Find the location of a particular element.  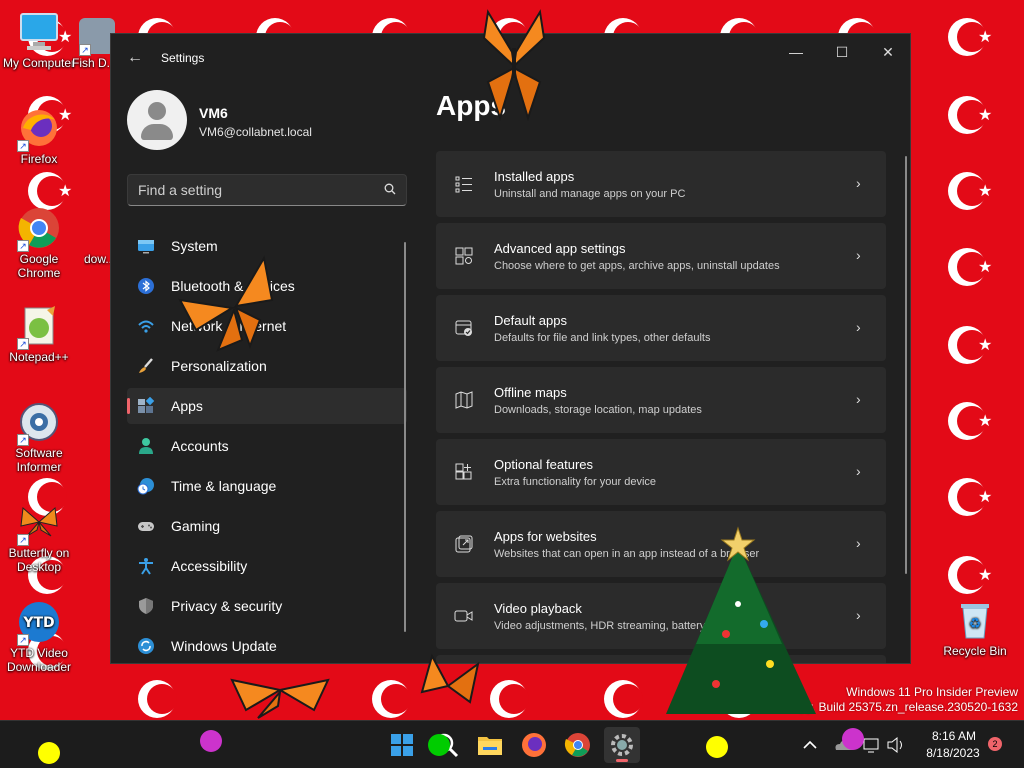

maximize-button: ☐ is located at coordinates (842, 52).